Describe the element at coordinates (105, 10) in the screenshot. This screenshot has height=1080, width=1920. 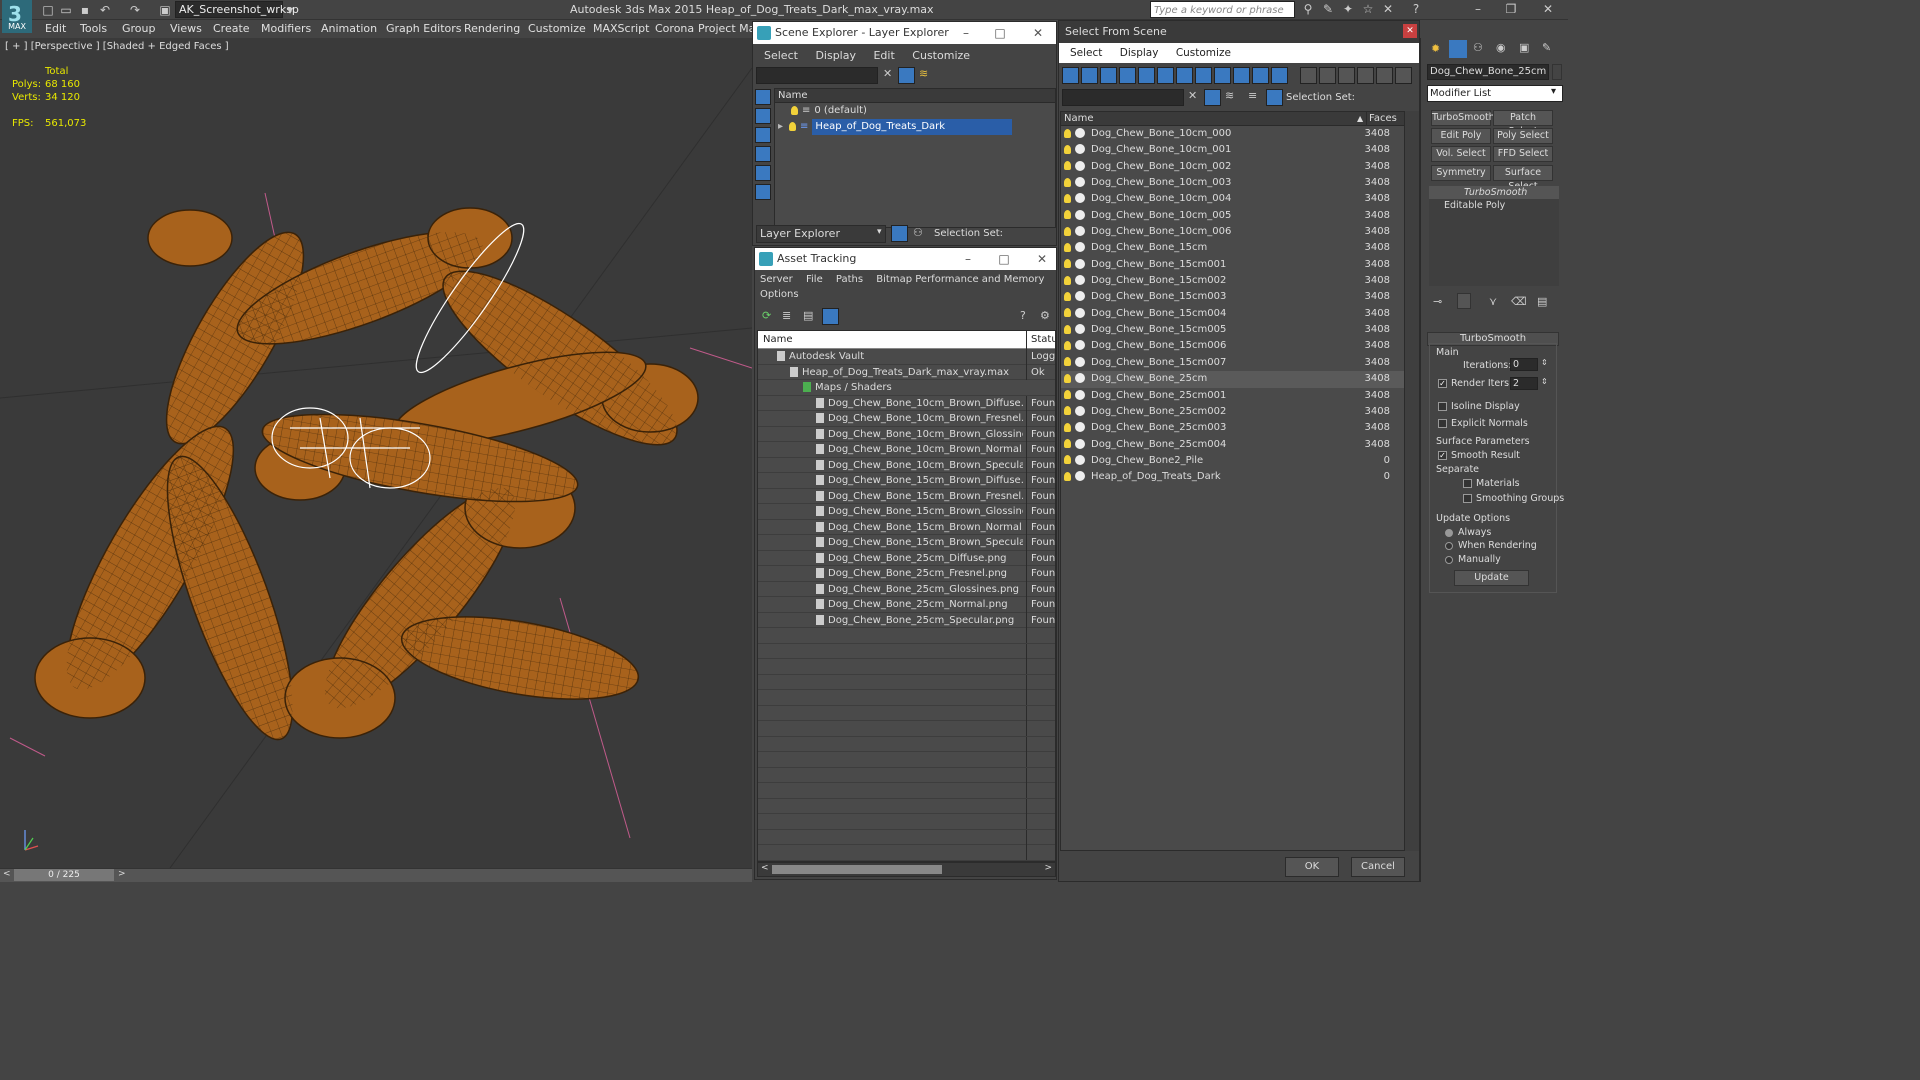
I see `undo-icon: ↶` at that location.